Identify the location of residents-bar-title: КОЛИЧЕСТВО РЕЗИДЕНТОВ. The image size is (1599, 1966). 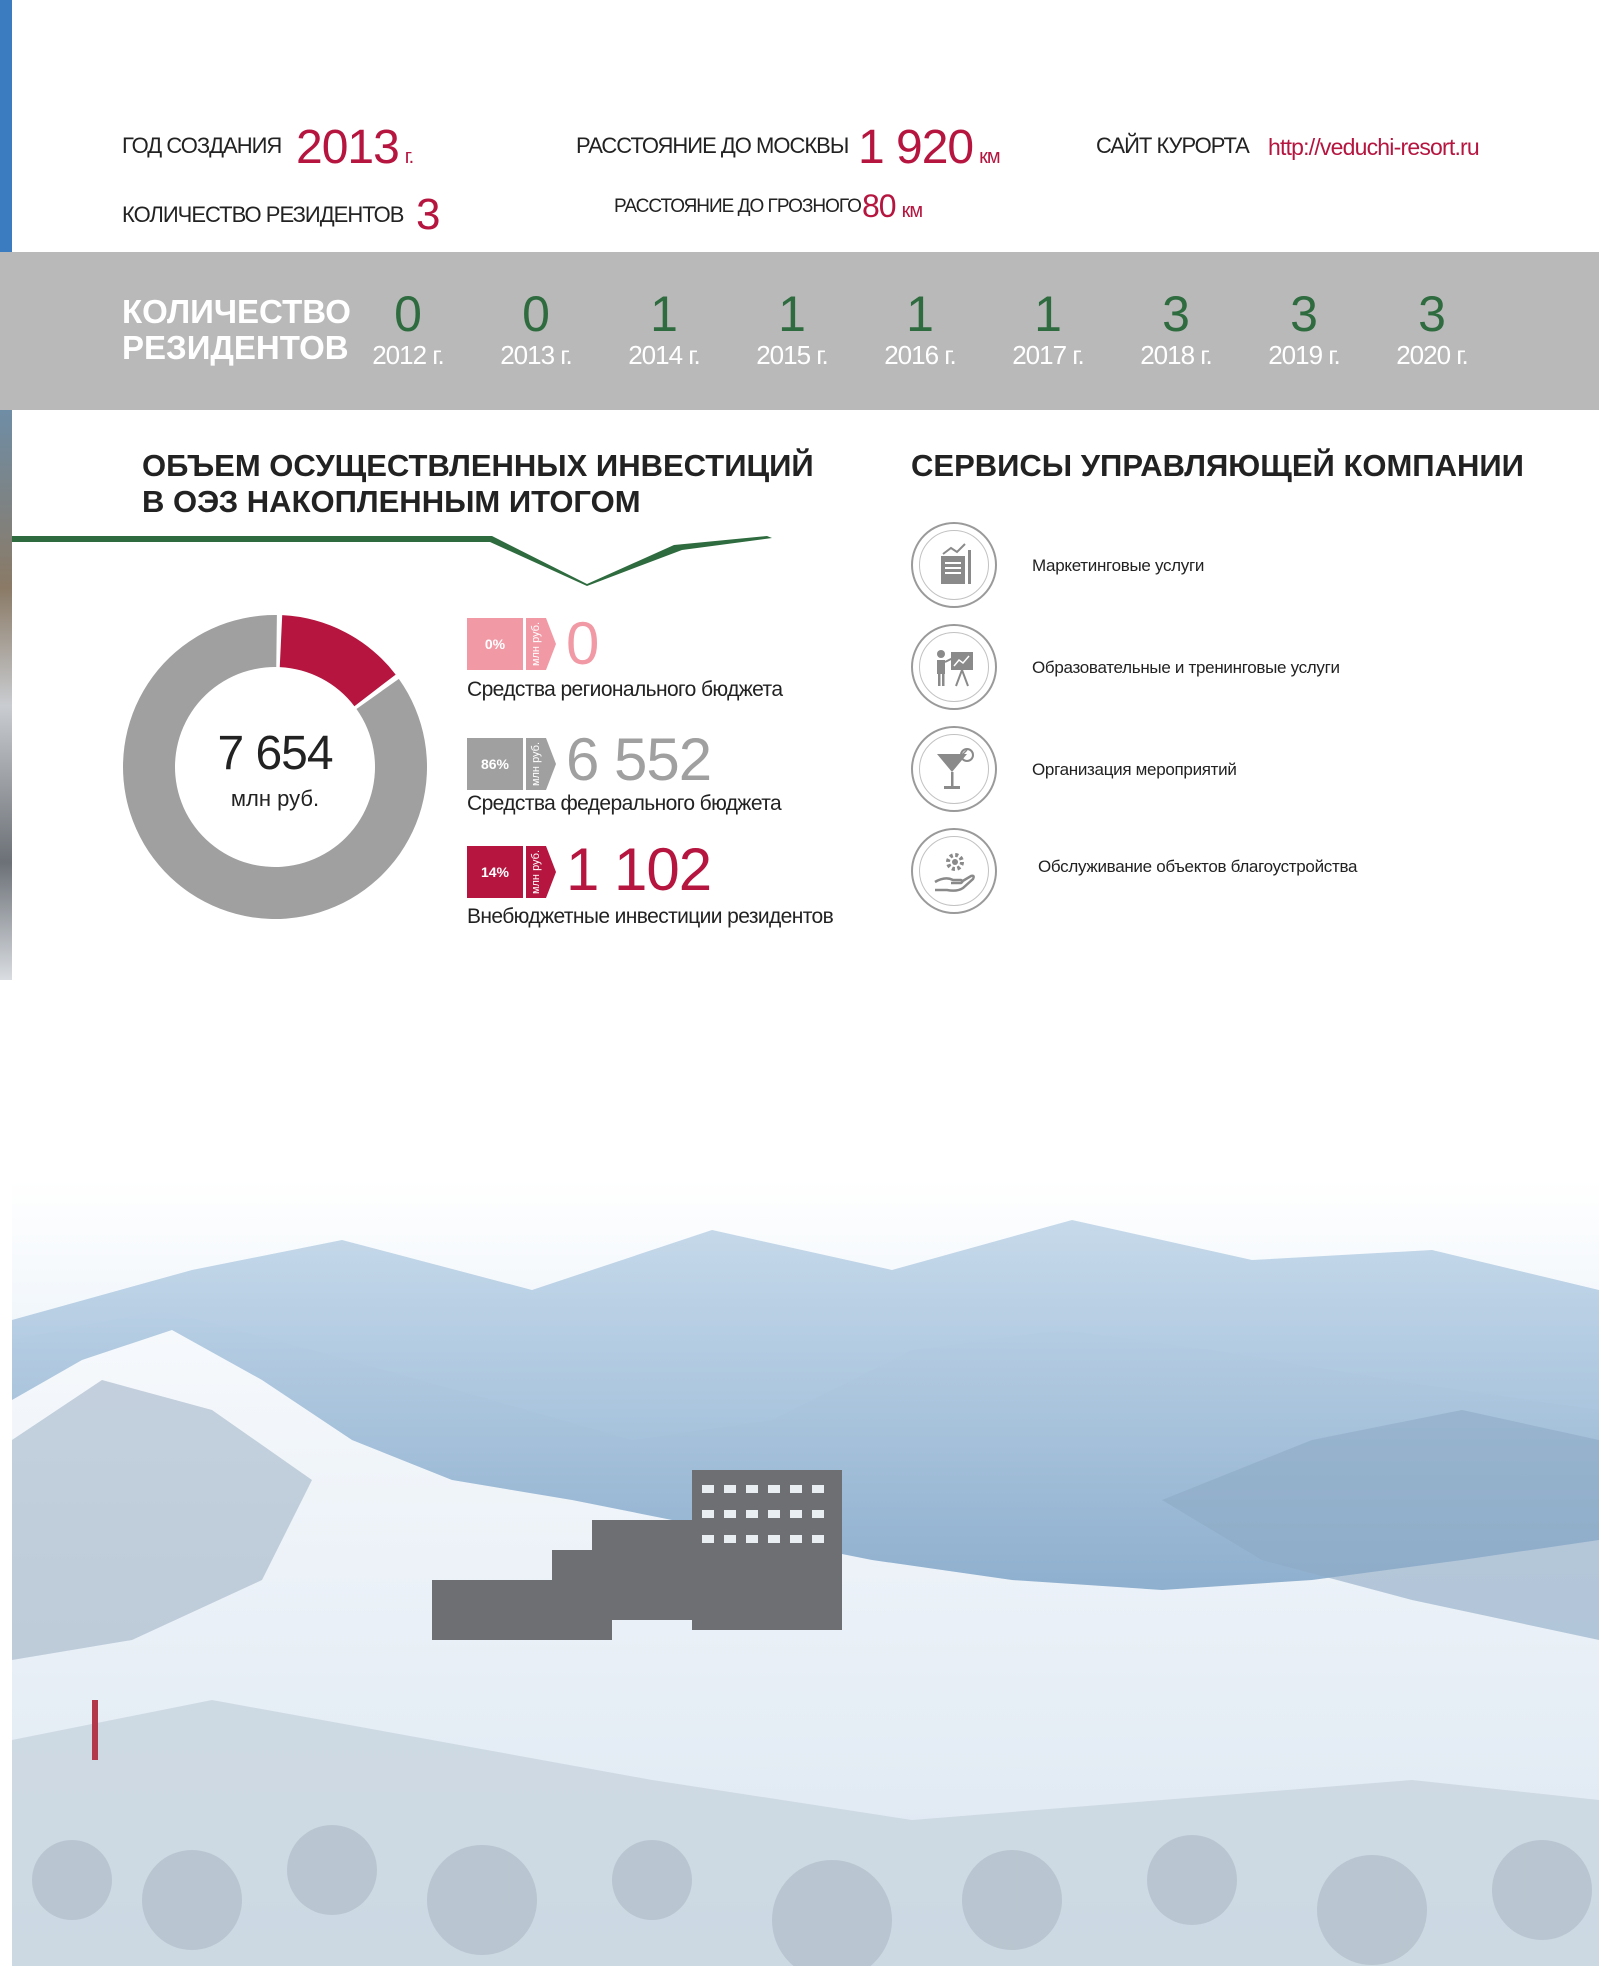
(236, 329).